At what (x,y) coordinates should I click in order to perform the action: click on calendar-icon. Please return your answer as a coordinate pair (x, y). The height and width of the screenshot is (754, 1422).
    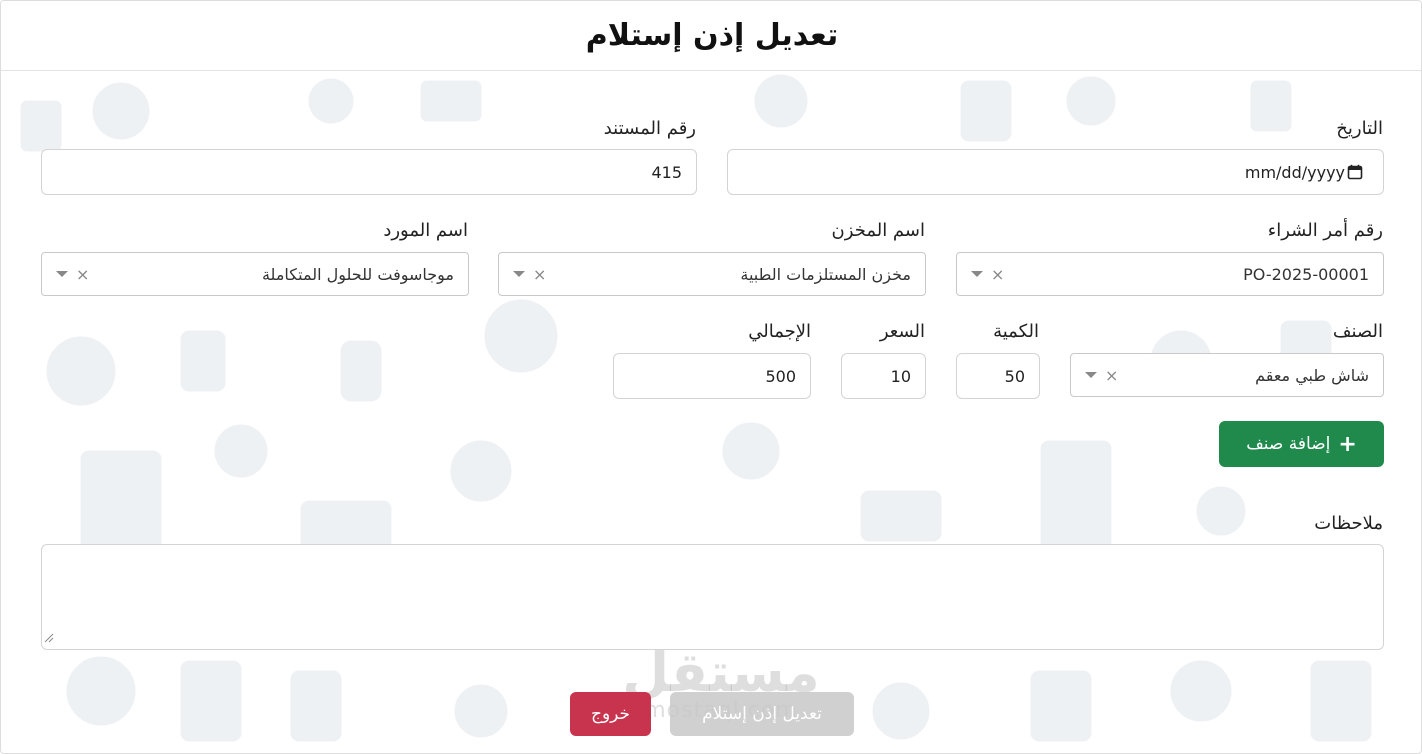
    Looking at the image, I should click on (1355, 172).